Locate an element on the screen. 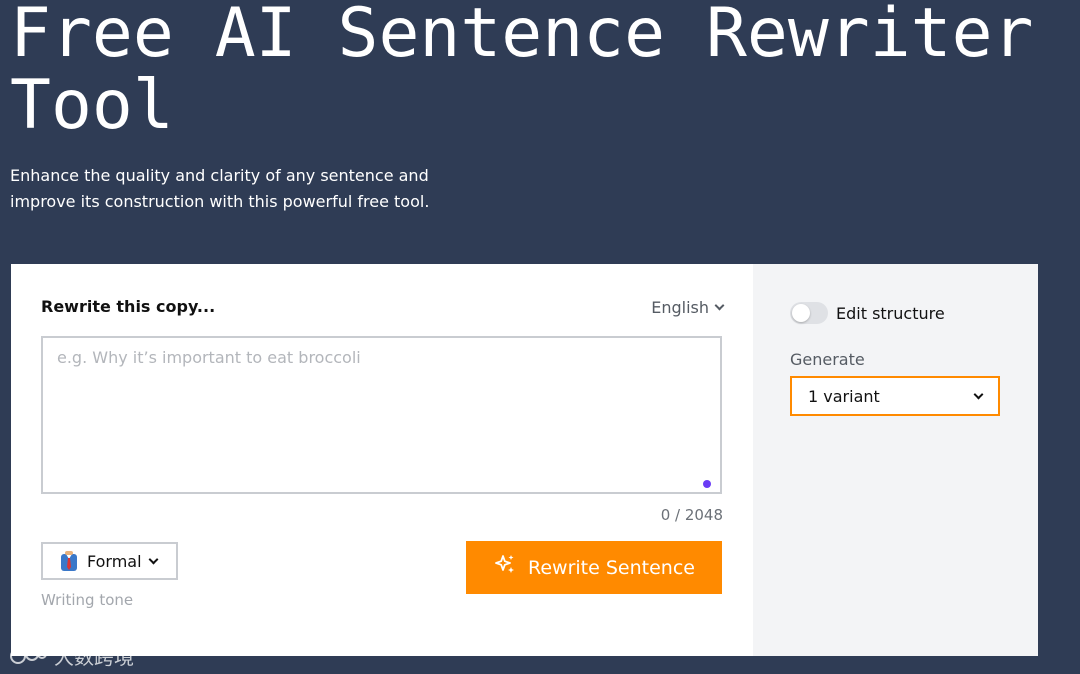 The width and height of the screenshot is (1080, 674). watermark-text: 大数跨境 is located at coordinates (94, 657).